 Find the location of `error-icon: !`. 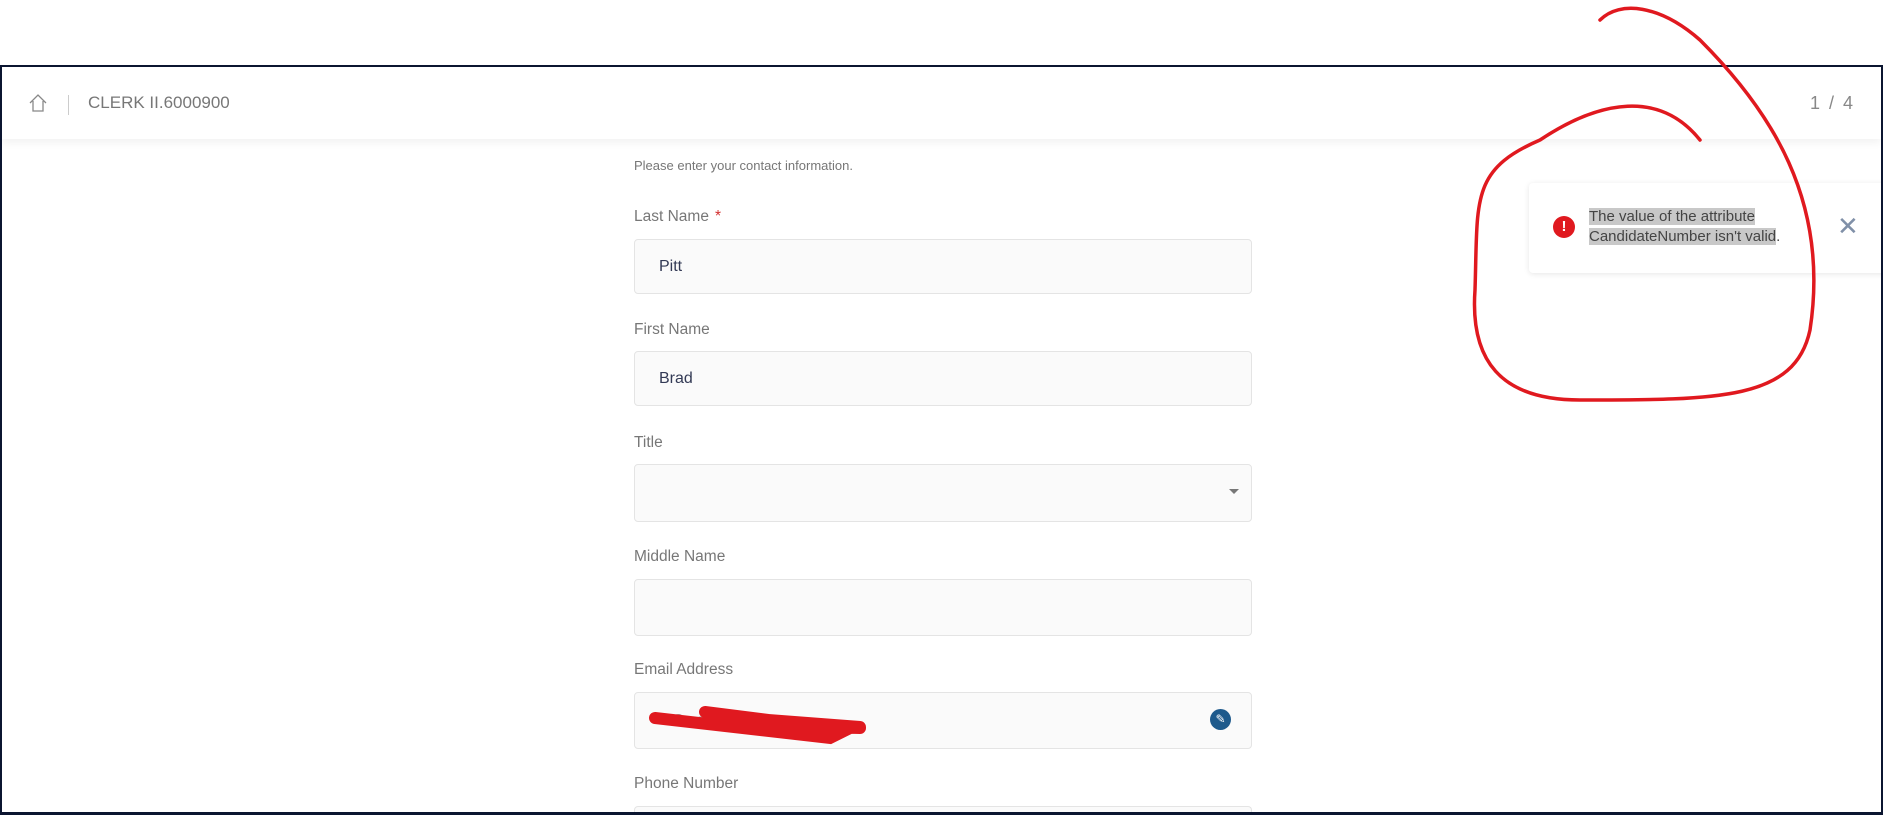

error-icon: ! is located at coordinates (1564, 227).